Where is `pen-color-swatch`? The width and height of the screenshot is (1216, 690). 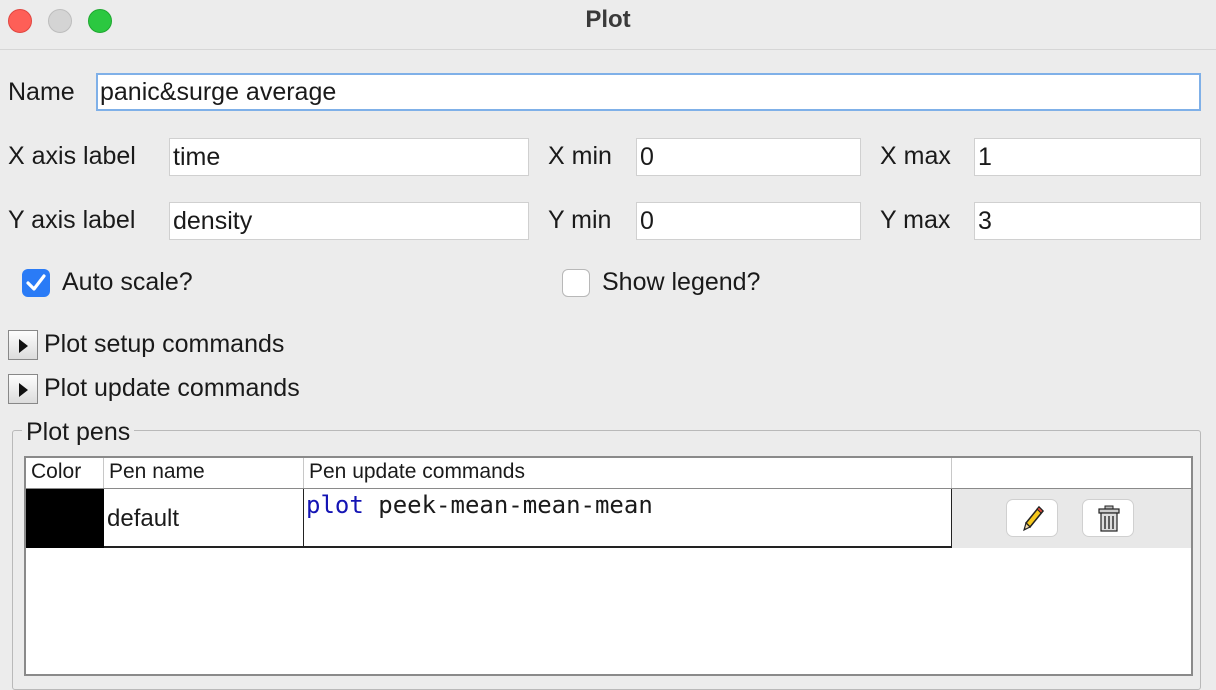 pen-color-swatch is located at coordinates (65, 518).